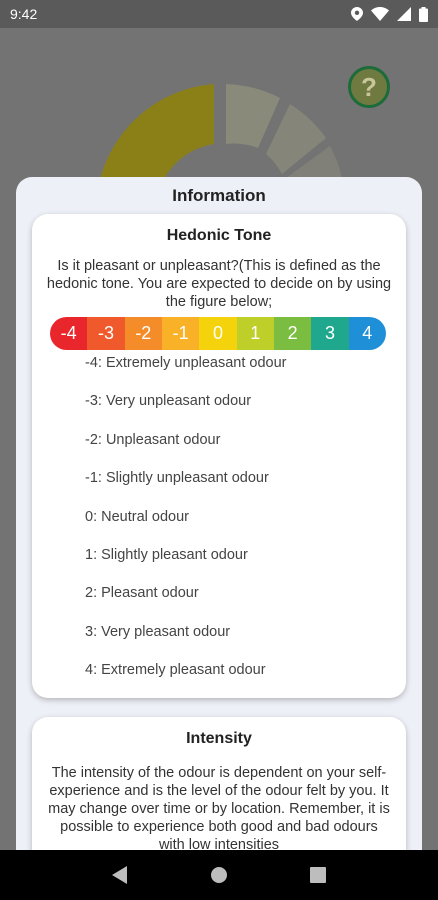 The image size is (438, 900). I want to click on scale-cell: 4, so click(367, 333).